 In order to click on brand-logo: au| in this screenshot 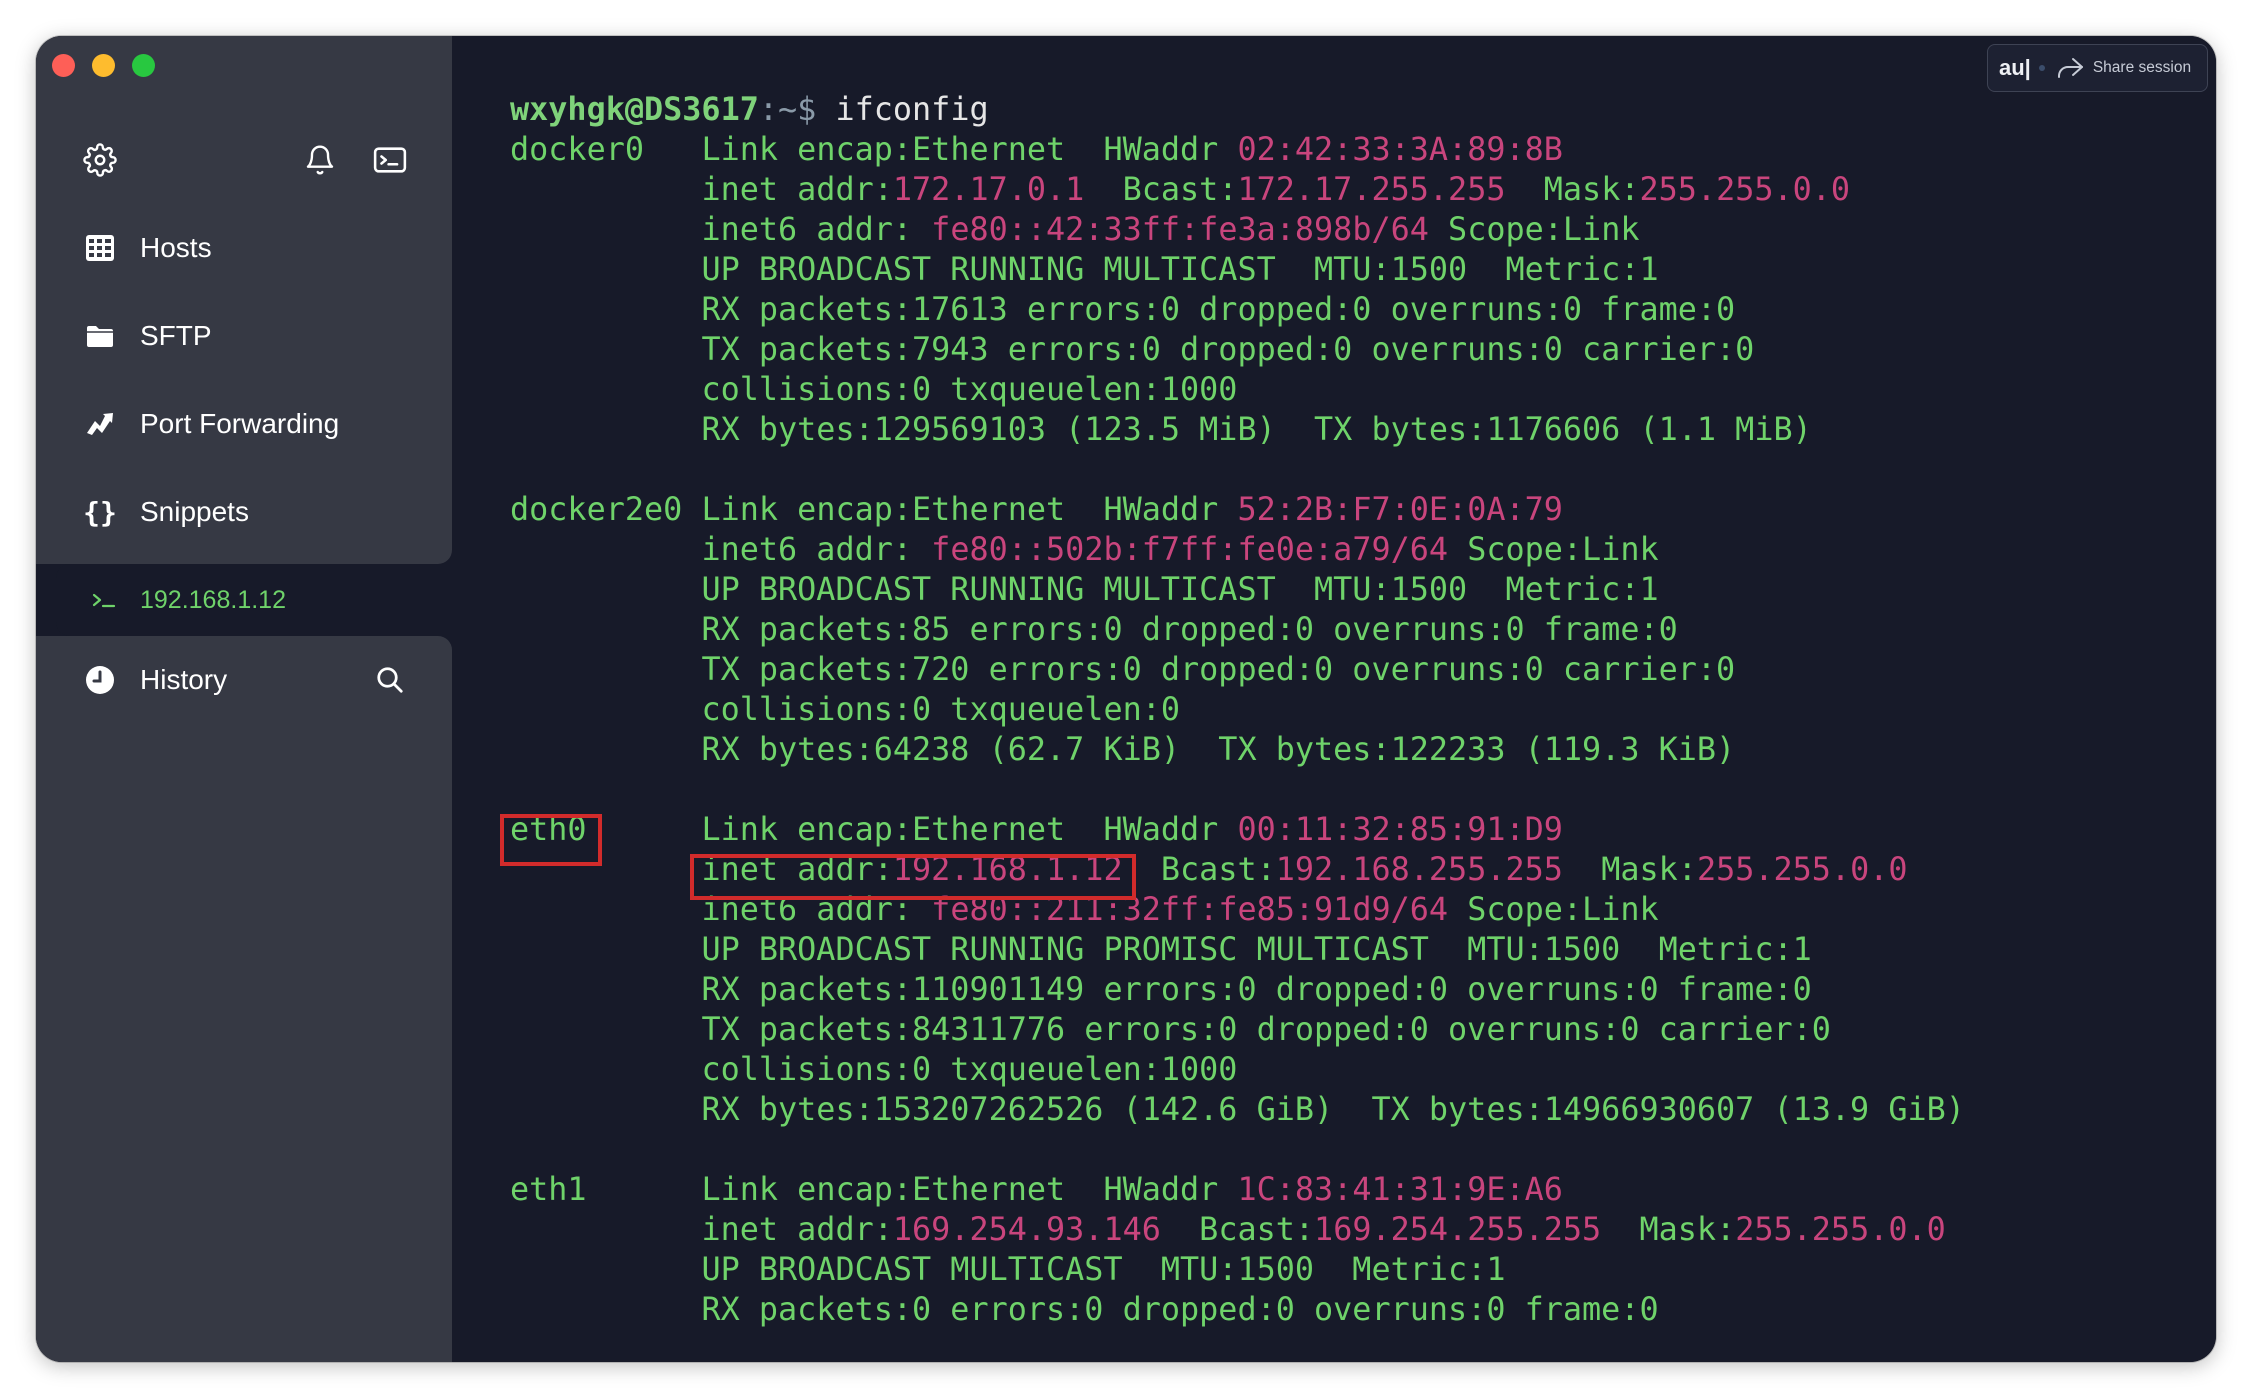, I will do `click(2015, 67)`.